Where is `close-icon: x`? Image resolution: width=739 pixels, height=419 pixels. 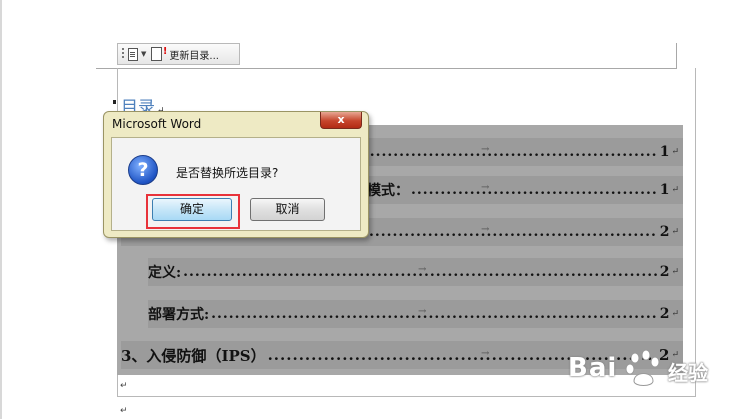 close-icon: x is located at coordinates (341, 119).